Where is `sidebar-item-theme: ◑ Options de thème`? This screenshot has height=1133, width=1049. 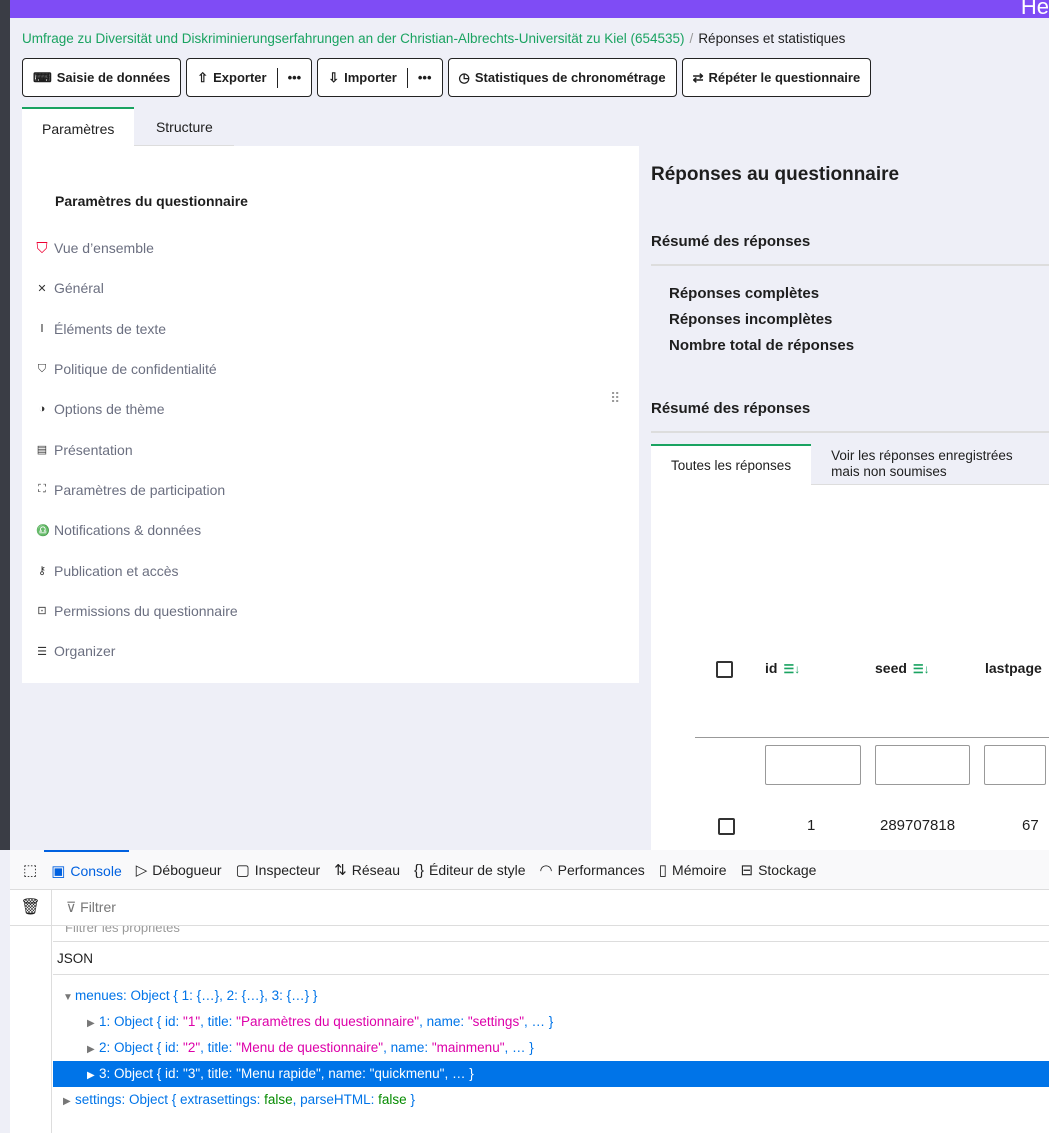 sidebar-item-theme: ◑ Options de thème is located at coordinates (137, 409).